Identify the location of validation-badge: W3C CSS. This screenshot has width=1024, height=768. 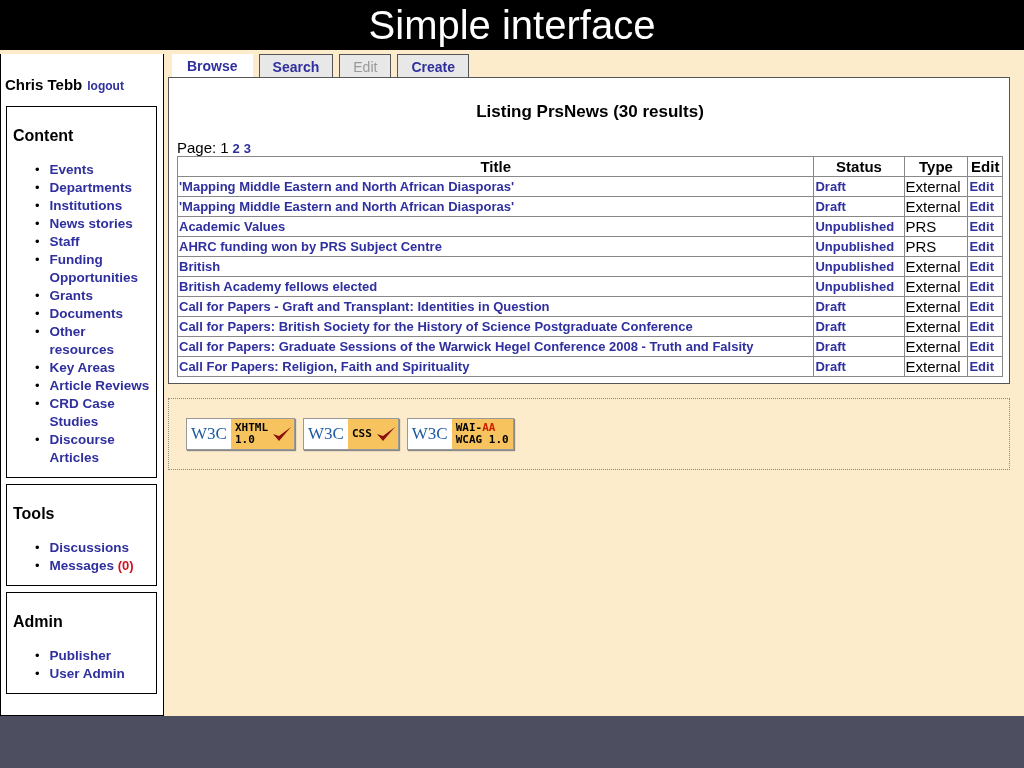
(351, 434).